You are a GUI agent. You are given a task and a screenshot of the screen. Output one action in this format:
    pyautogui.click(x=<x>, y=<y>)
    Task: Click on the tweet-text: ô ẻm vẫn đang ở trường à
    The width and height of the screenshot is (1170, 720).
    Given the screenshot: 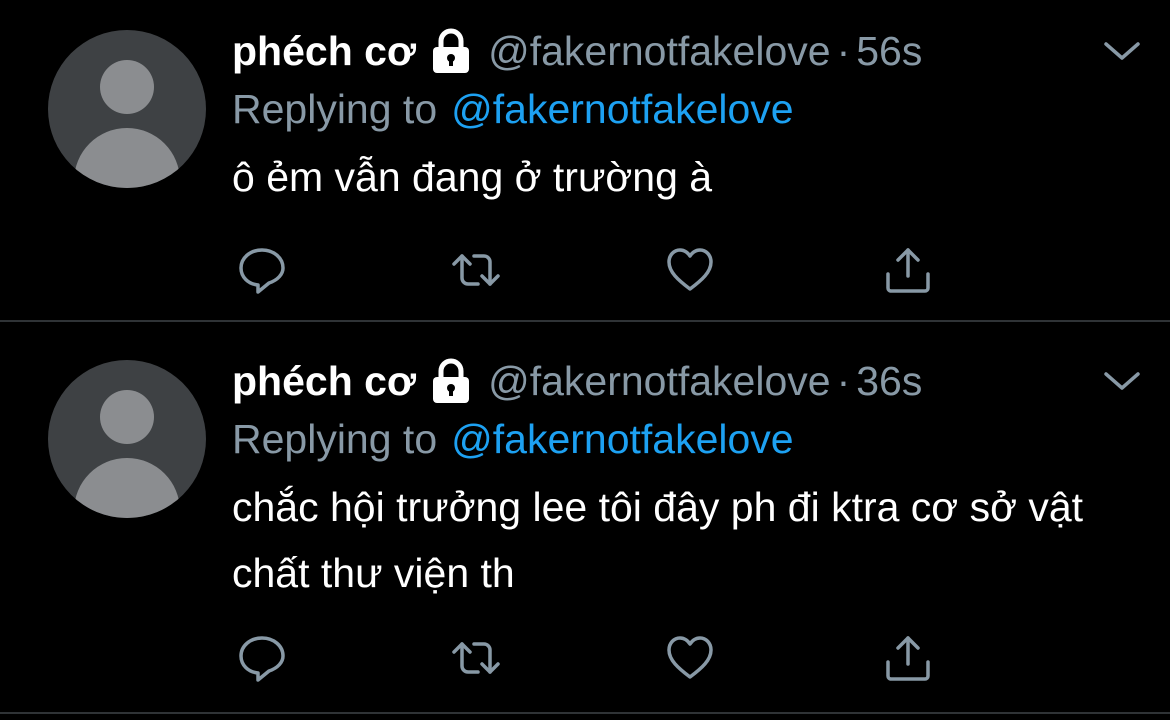 What is the action you would take?
    pyautogui.click(x=472, y=177)
    